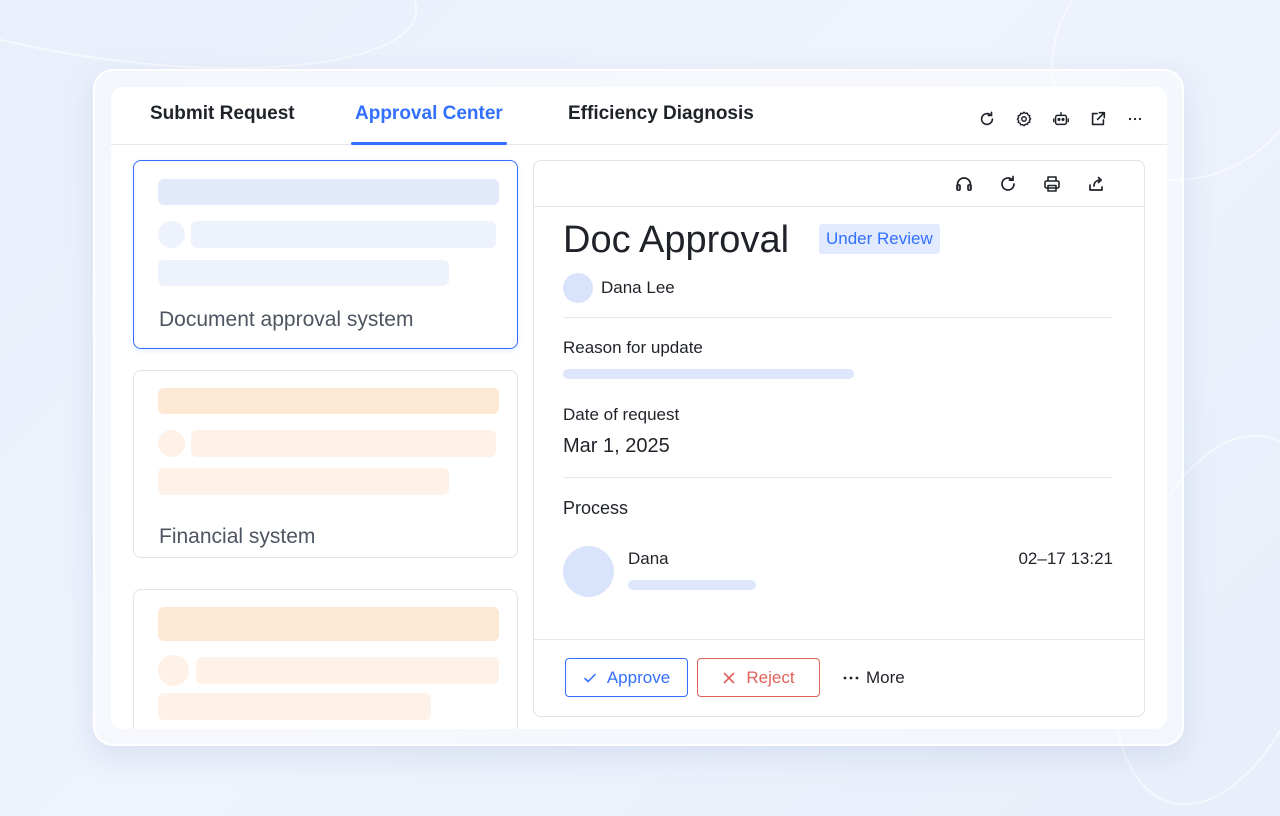  I want to click on author-name: Dana Lee, so click(638, 287).